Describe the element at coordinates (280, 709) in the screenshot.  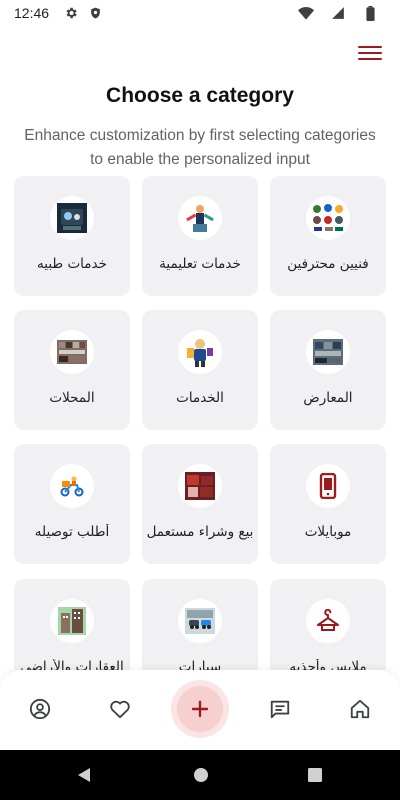
I see `chat-icon` at that location.